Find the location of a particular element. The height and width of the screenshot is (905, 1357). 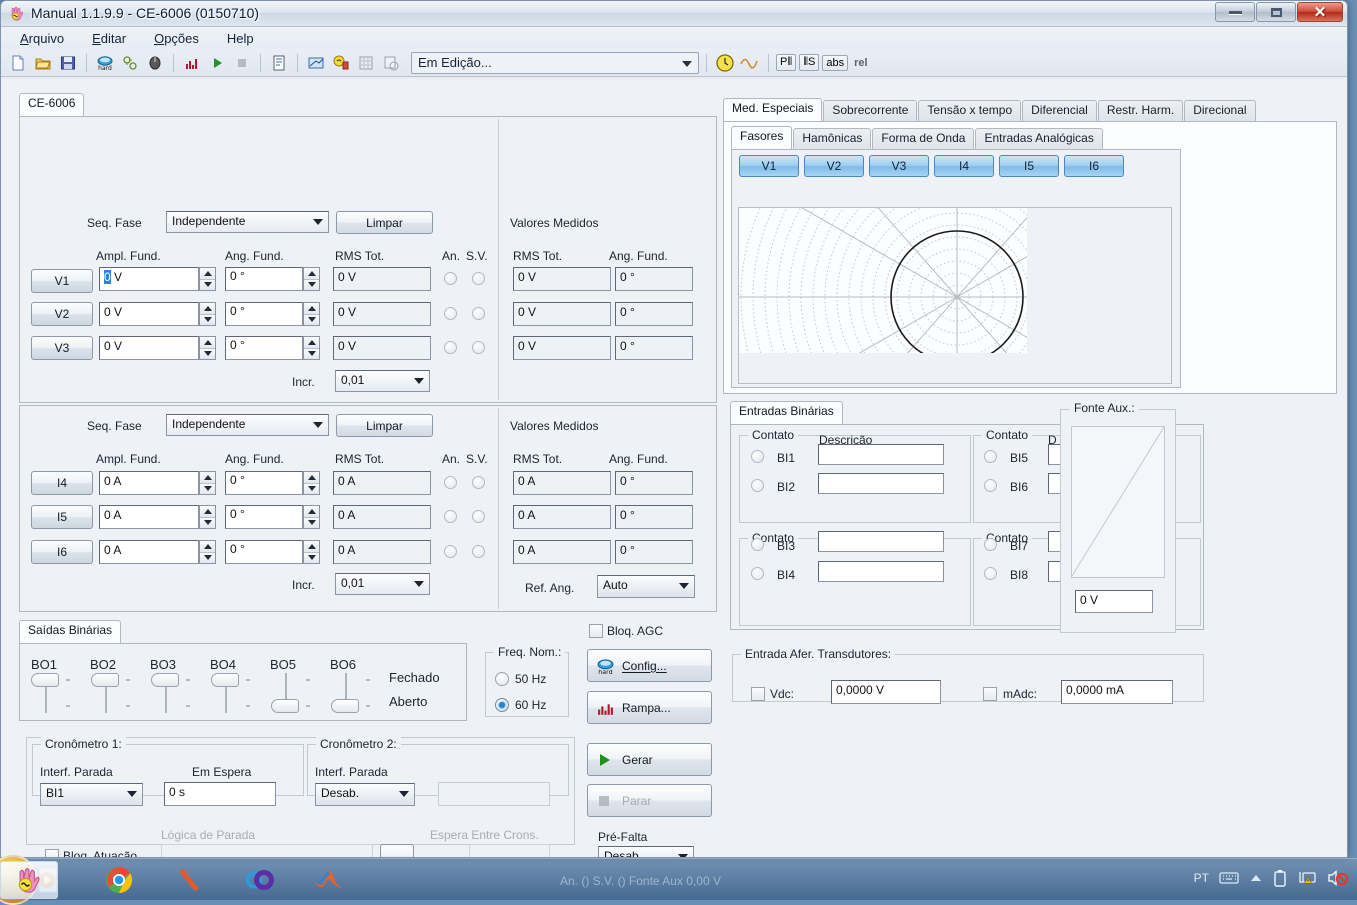

chrome-icon is located at coordinates (119, 880).